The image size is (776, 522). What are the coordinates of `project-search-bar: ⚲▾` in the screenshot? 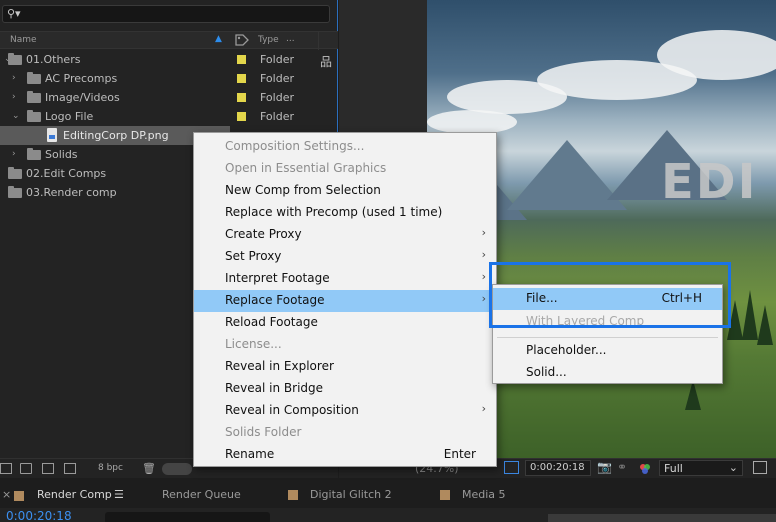 It's located at (166, 14).